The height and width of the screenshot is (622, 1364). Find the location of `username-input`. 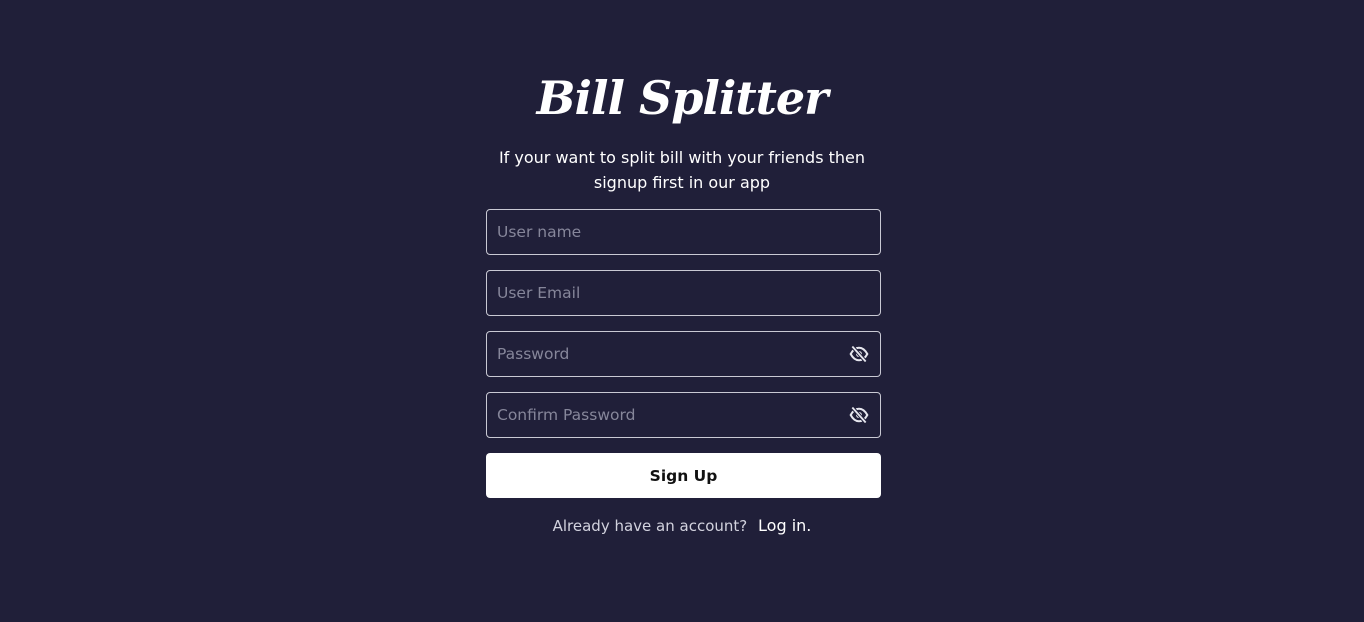

username-input is located at coordinates (683, 232).